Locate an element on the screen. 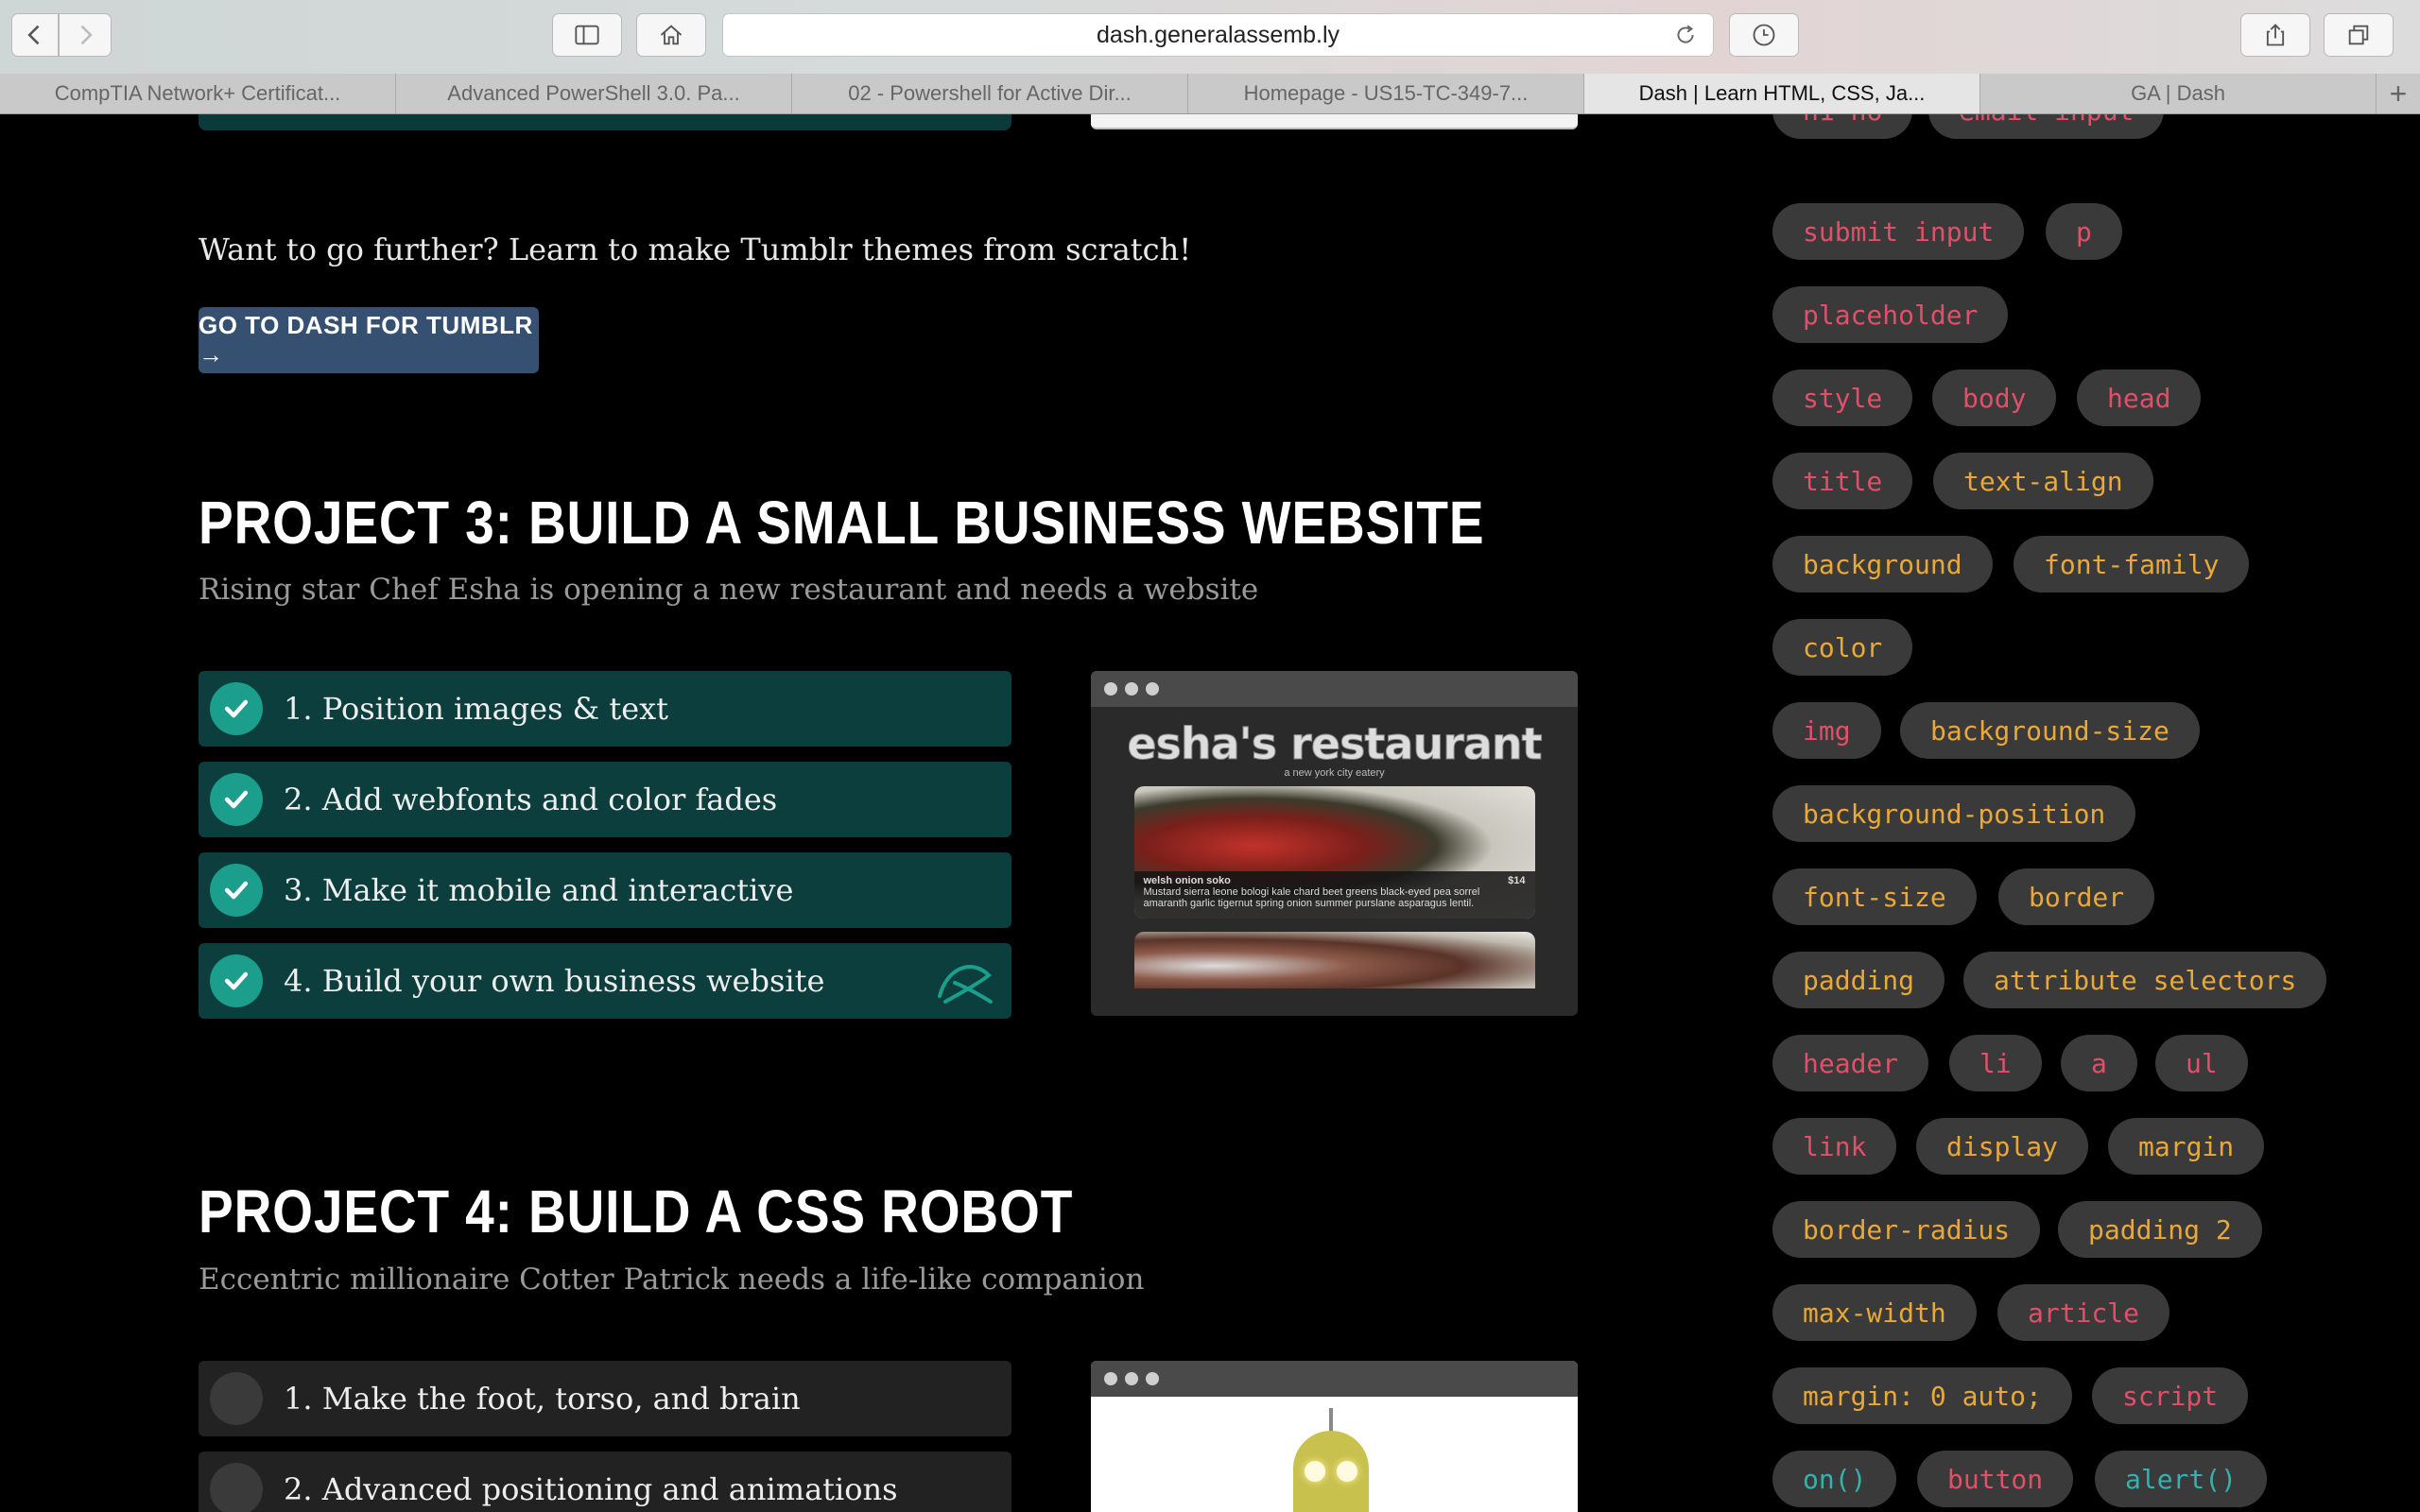 This screenshot has width=2420, height=1512. tag-chip: attribute selectors is located at coordinates (2145, 980).